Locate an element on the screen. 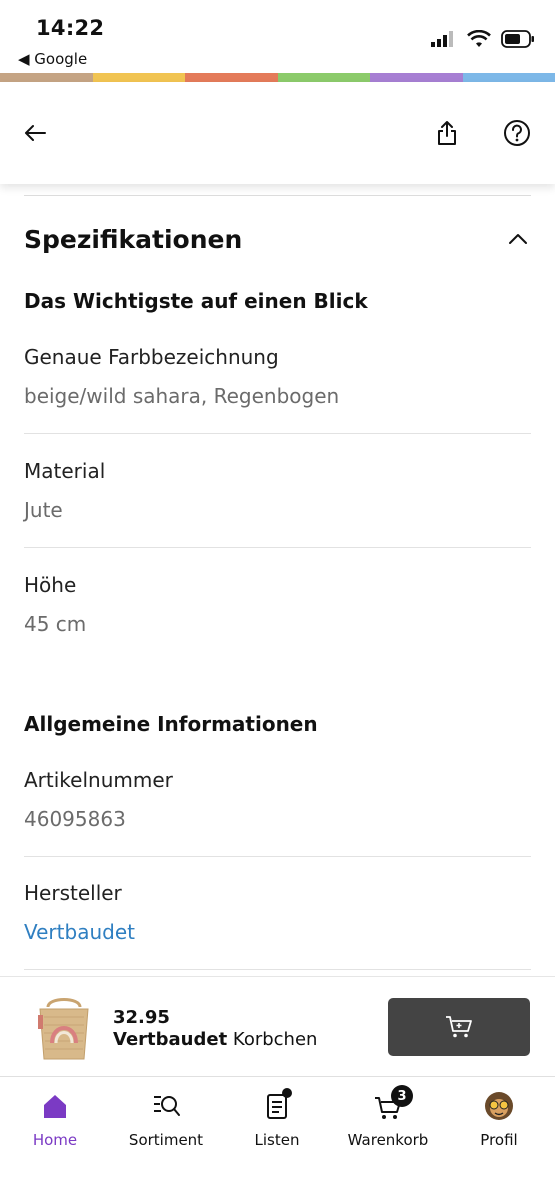 This screenshot has width=555, height=1200. status-time: 14:22 is located at coordinates (70, 28).